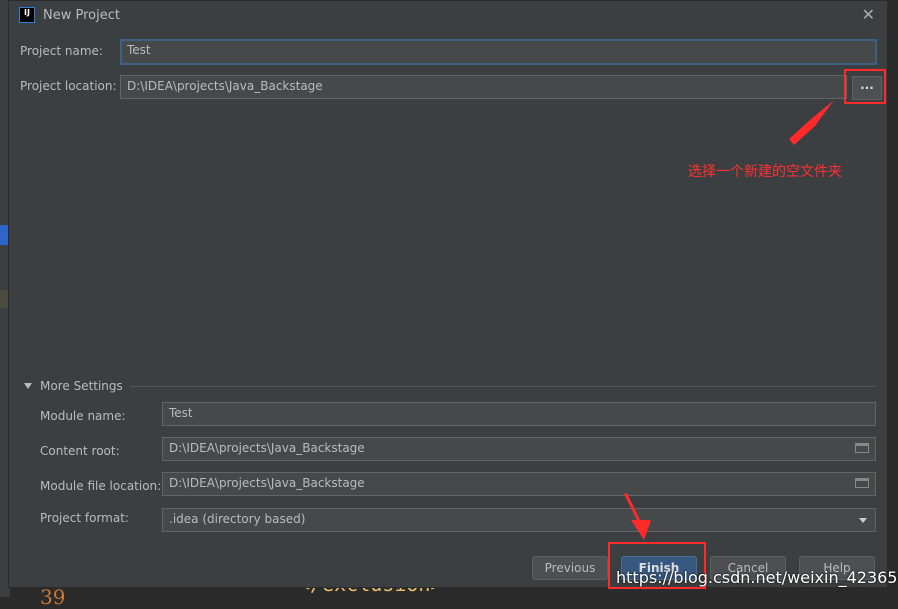 This screenshot has width=898, height=609. What do you see at coordinates (757, 577) in the screenshot?
I see `watermark: https://blog.csdn.net/weixin_42365530` at bounding box center [757, 577].